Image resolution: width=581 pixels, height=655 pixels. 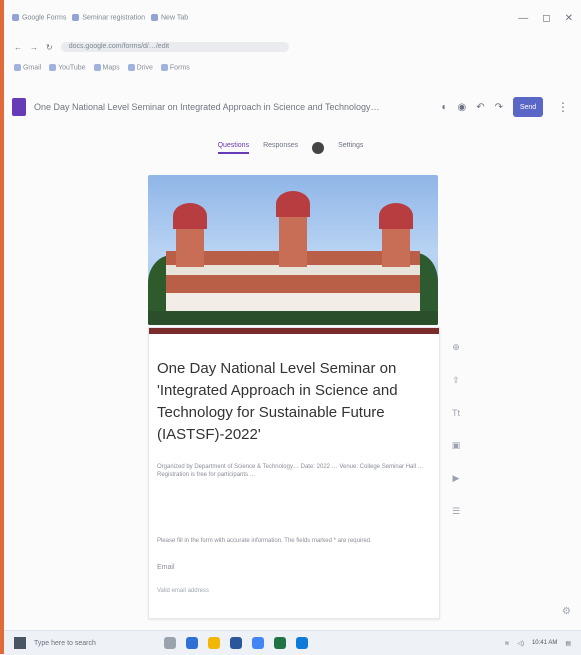 What do you see at coordinates (2, 327) in the screenshot?
I see `window-edge` at bounding box center [2, 327].